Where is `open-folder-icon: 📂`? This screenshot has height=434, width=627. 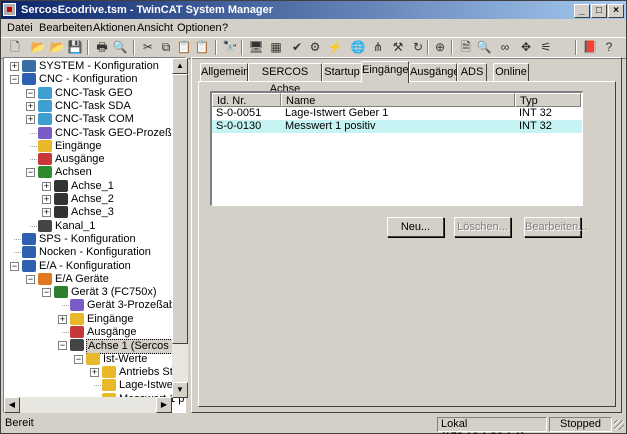
open-folder-icon: 📂 is located at coordinates (38, 47).